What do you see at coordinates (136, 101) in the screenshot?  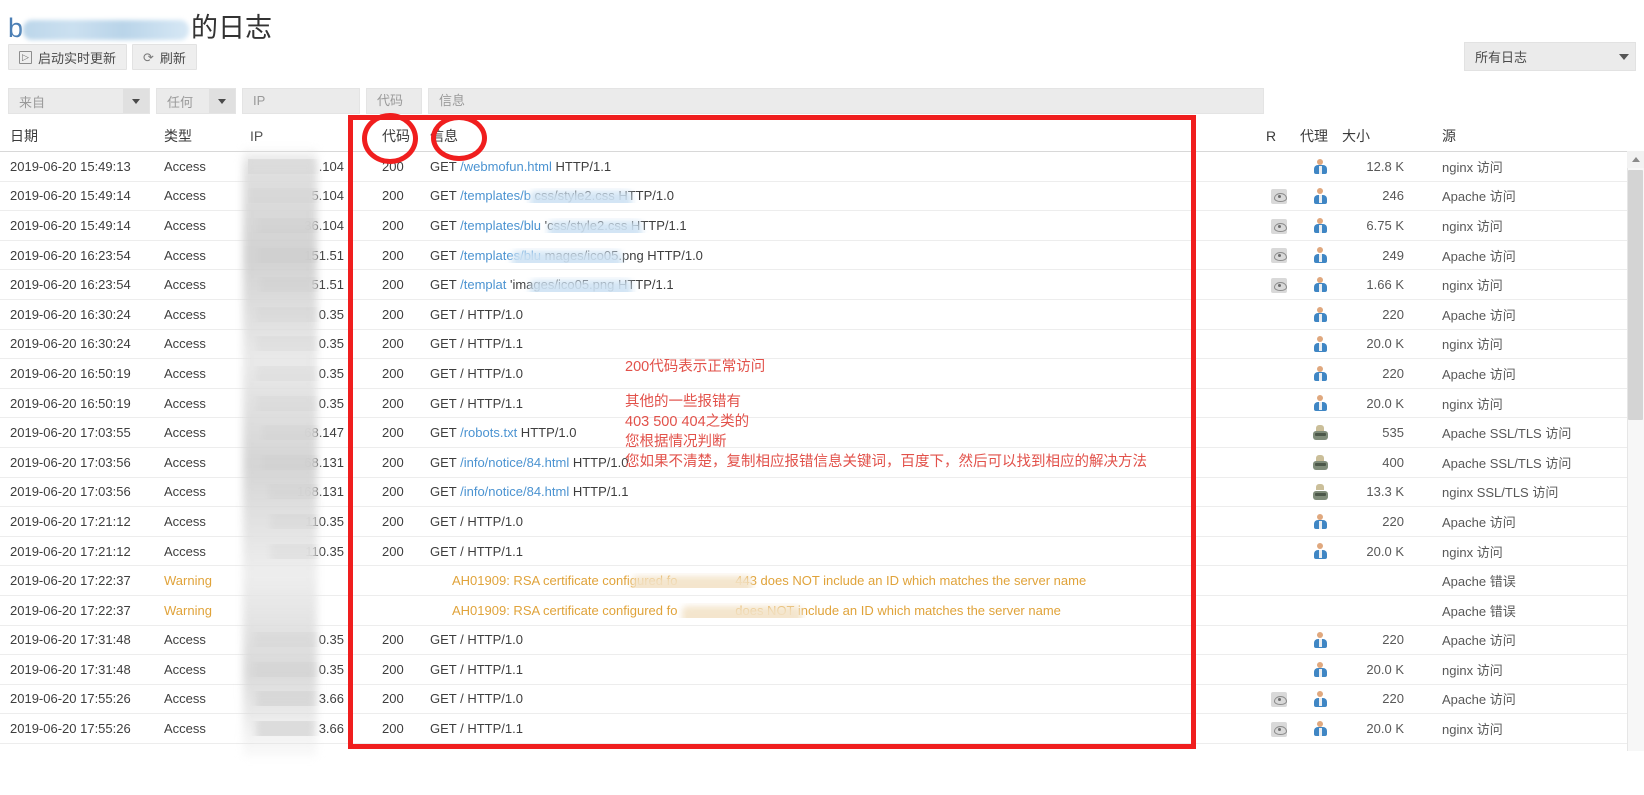 I see `from-chevron-down-icon` at bounding box center [136, 101].